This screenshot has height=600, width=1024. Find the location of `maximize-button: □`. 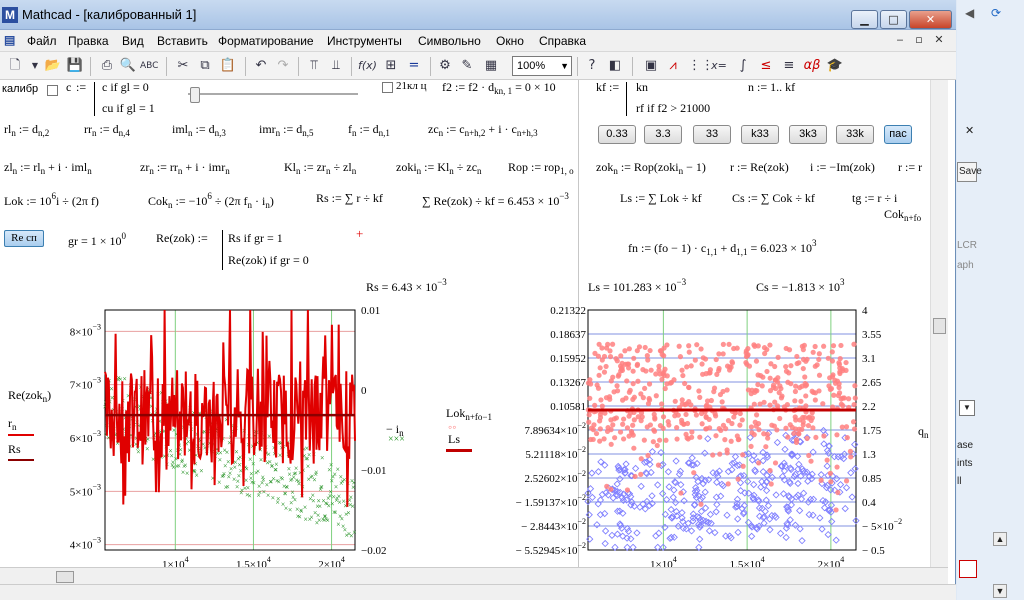

maximize-button: □ is located at coordinates (893, 19).